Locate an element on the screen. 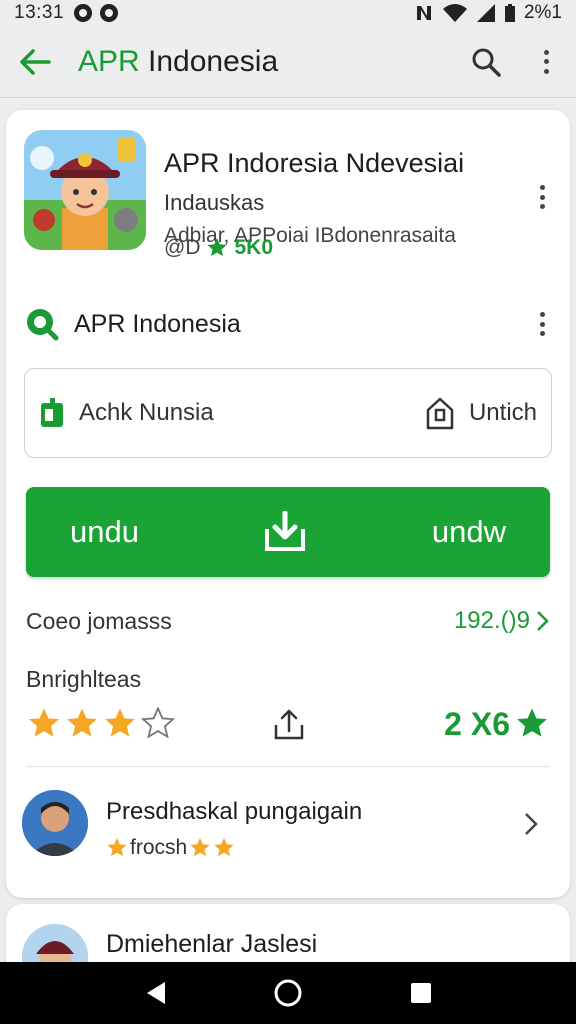 This screenshot has height=1024, width=576. review-meta: frocsh is located at coordinates (170, 848).